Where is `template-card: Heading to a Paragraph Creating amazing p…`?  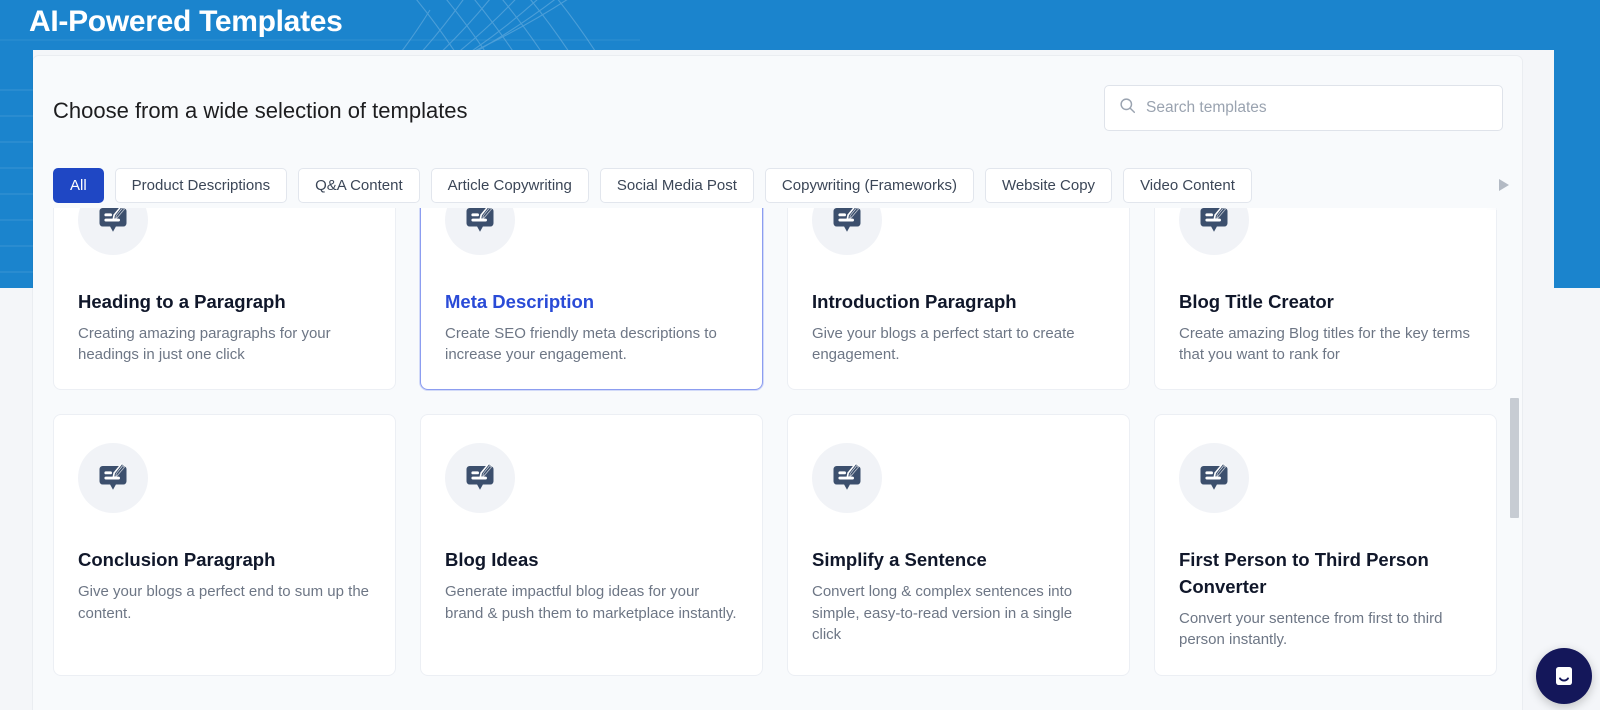
template-card: Heading to a Paragraph Creating amazing p… is located at coordinates (224, 299).